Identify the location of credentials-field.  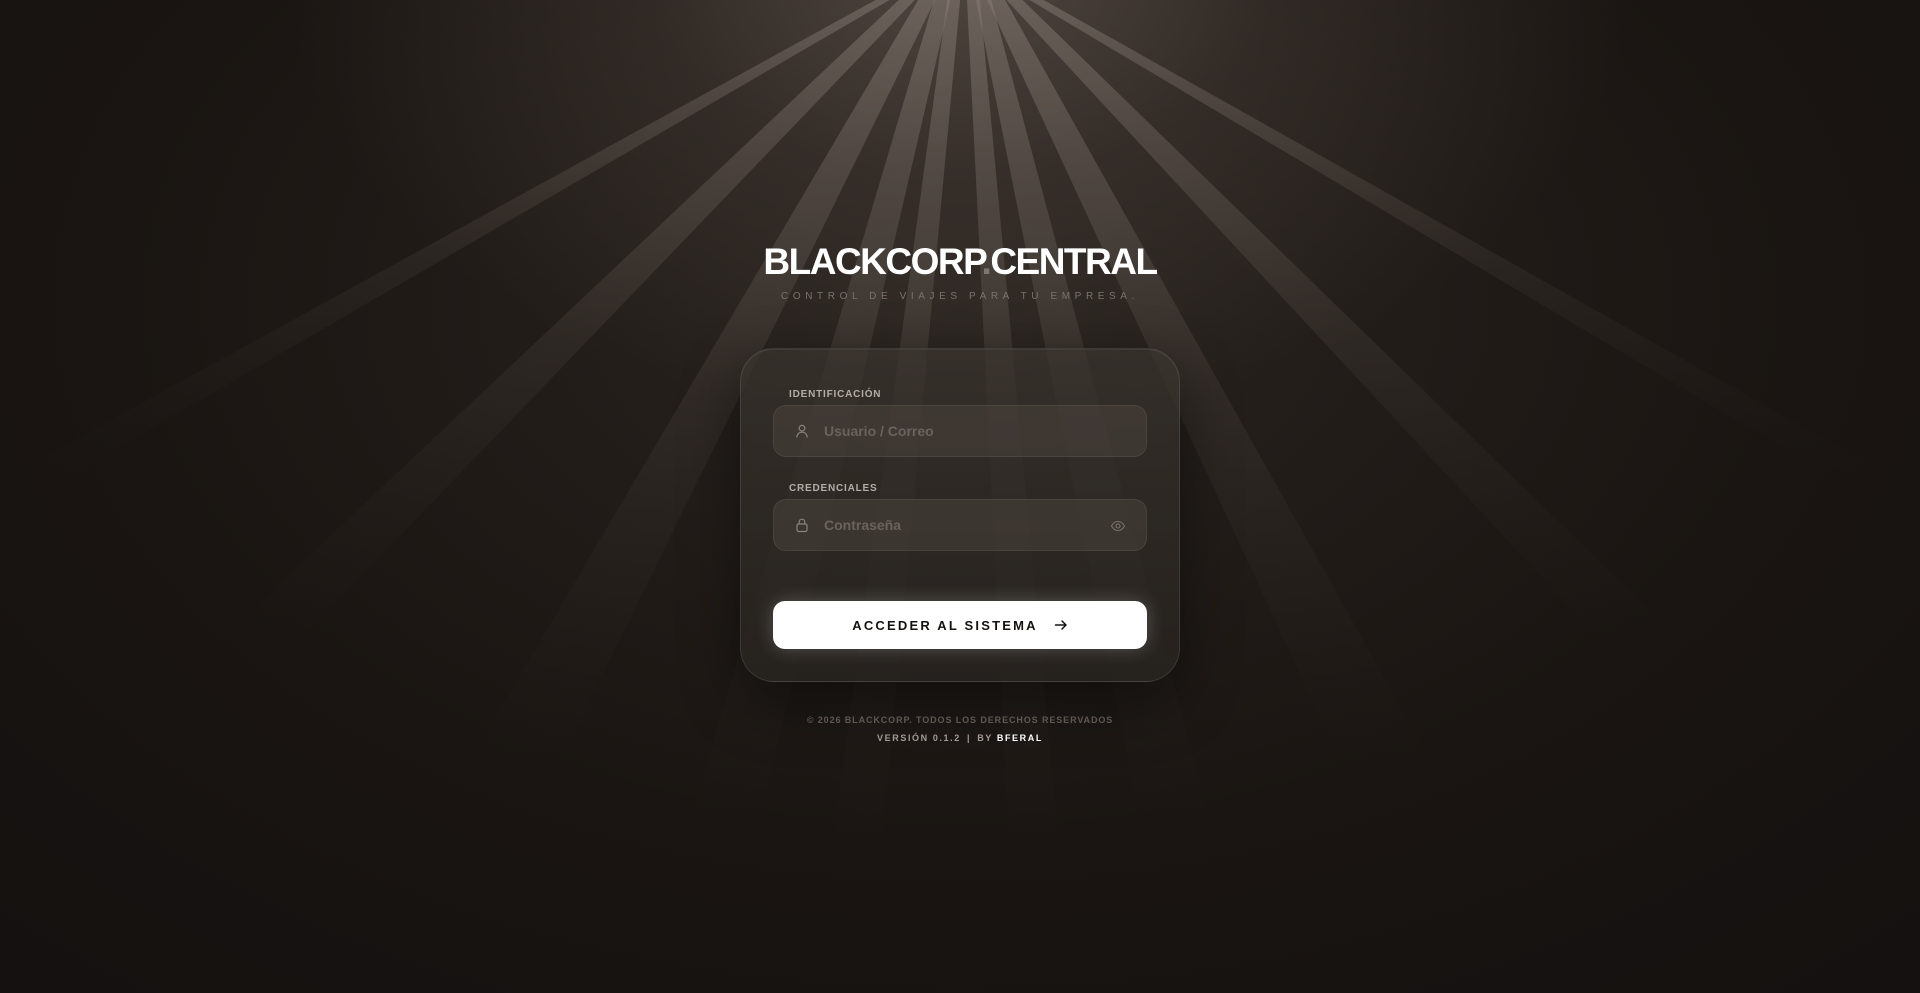
(960, 525).